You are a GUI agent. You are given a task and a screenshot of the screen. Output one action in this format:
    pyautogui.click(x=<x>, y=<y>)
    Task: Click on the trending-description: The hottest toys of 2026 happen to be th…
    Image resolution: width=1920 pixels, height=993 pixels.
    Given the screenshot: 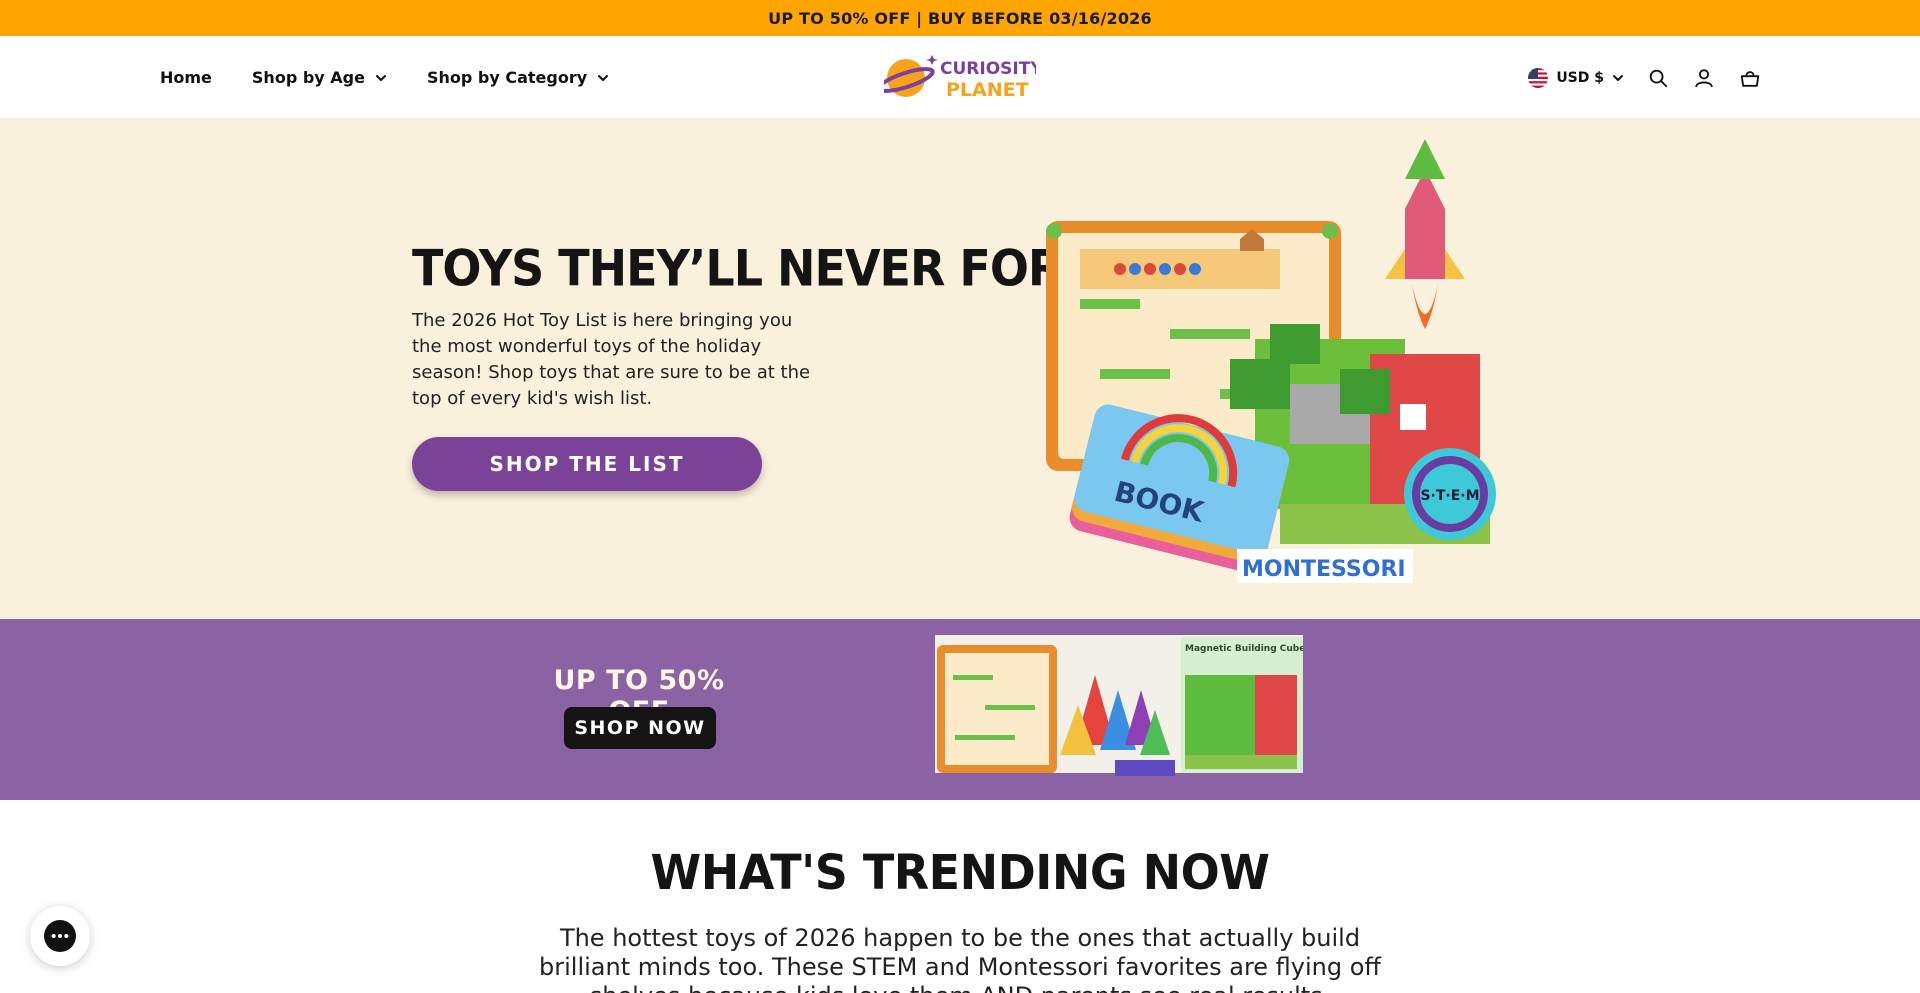 What is the action you would take?
    pyautogui.click(x=960, y=958)
    